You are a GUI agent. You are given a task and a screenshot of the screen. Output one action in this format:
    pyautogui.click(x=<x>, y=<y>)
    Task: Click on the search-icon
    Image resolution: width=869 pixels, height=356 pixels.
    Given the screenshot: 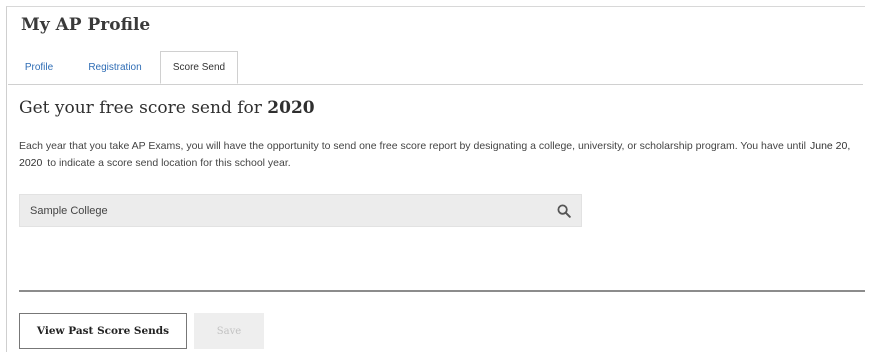 What is the action you would take?
    pyautogui.click(x=564, y=211)
    